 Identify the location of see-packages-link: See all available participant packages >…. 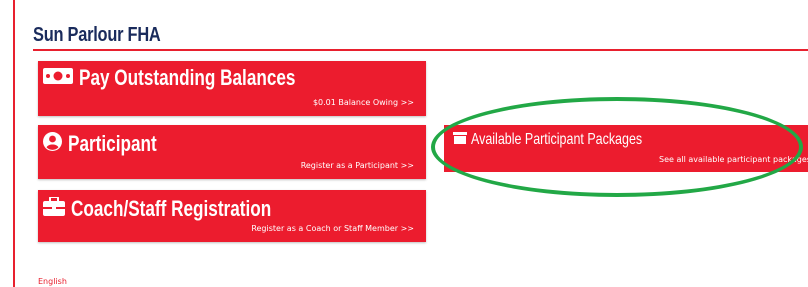
(733, 159).